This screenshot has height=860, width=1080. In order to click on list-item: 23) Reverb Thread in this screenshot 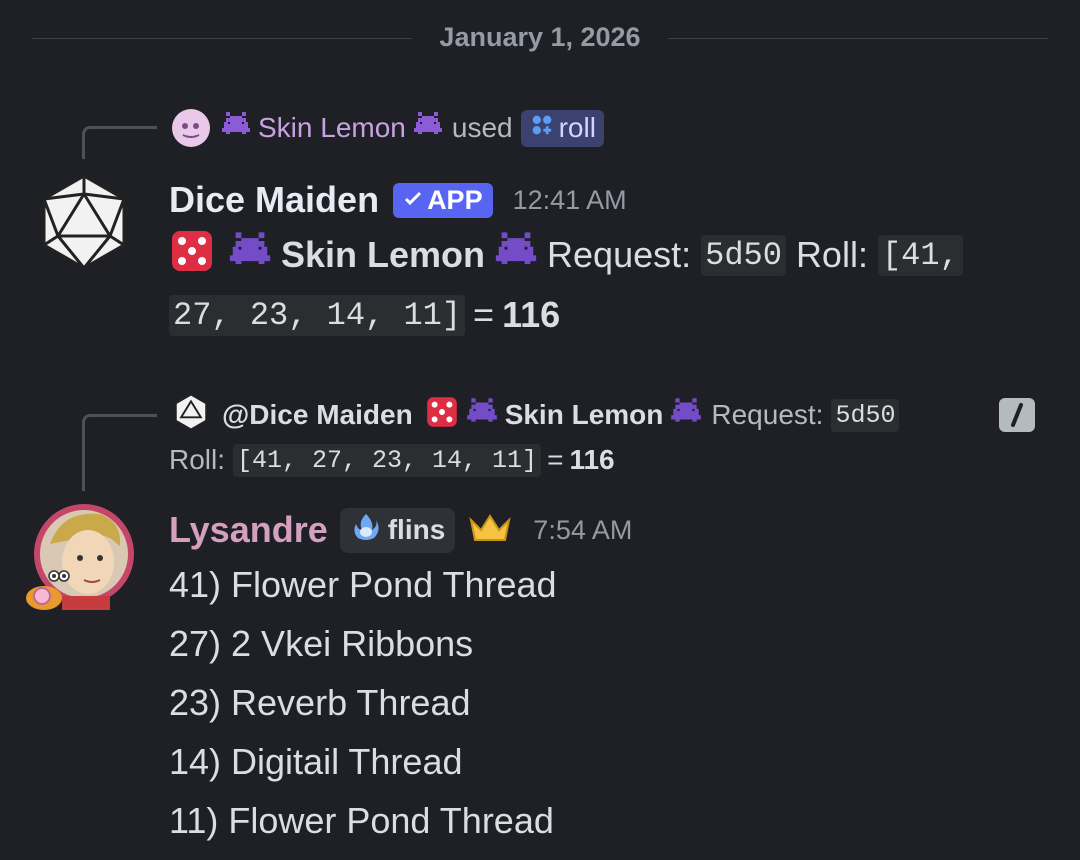, I will do `click(320, 702)`.